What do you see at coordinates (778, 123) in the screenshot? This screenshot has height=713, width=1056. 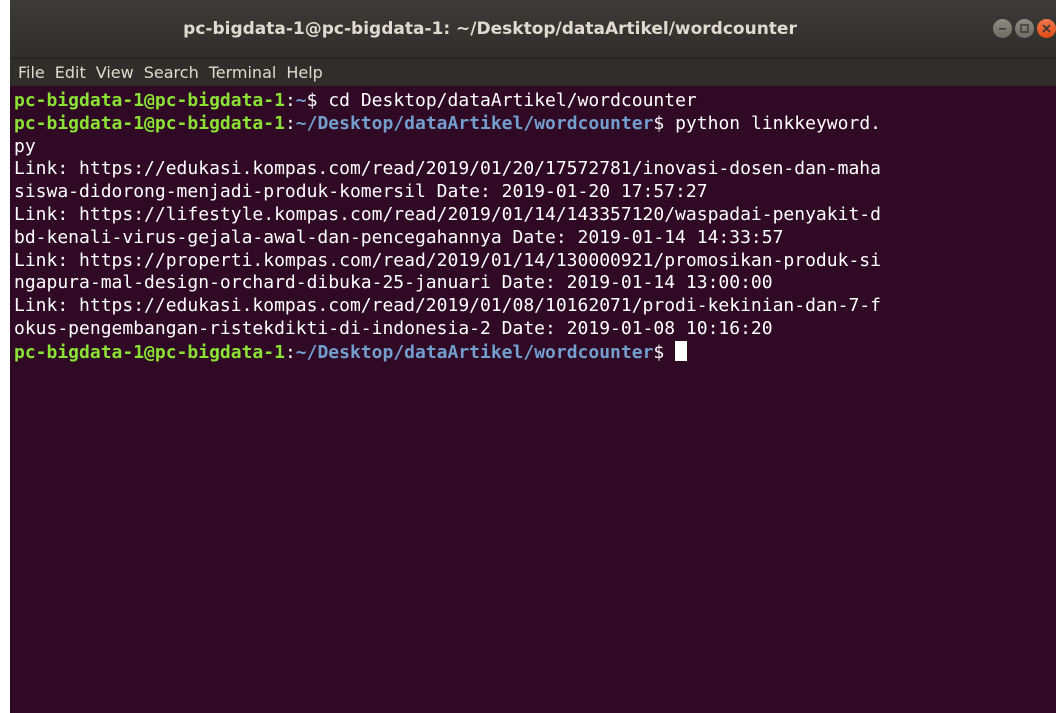 I see `command-text: python linkkeyword.` at bounding box center [778, 123].